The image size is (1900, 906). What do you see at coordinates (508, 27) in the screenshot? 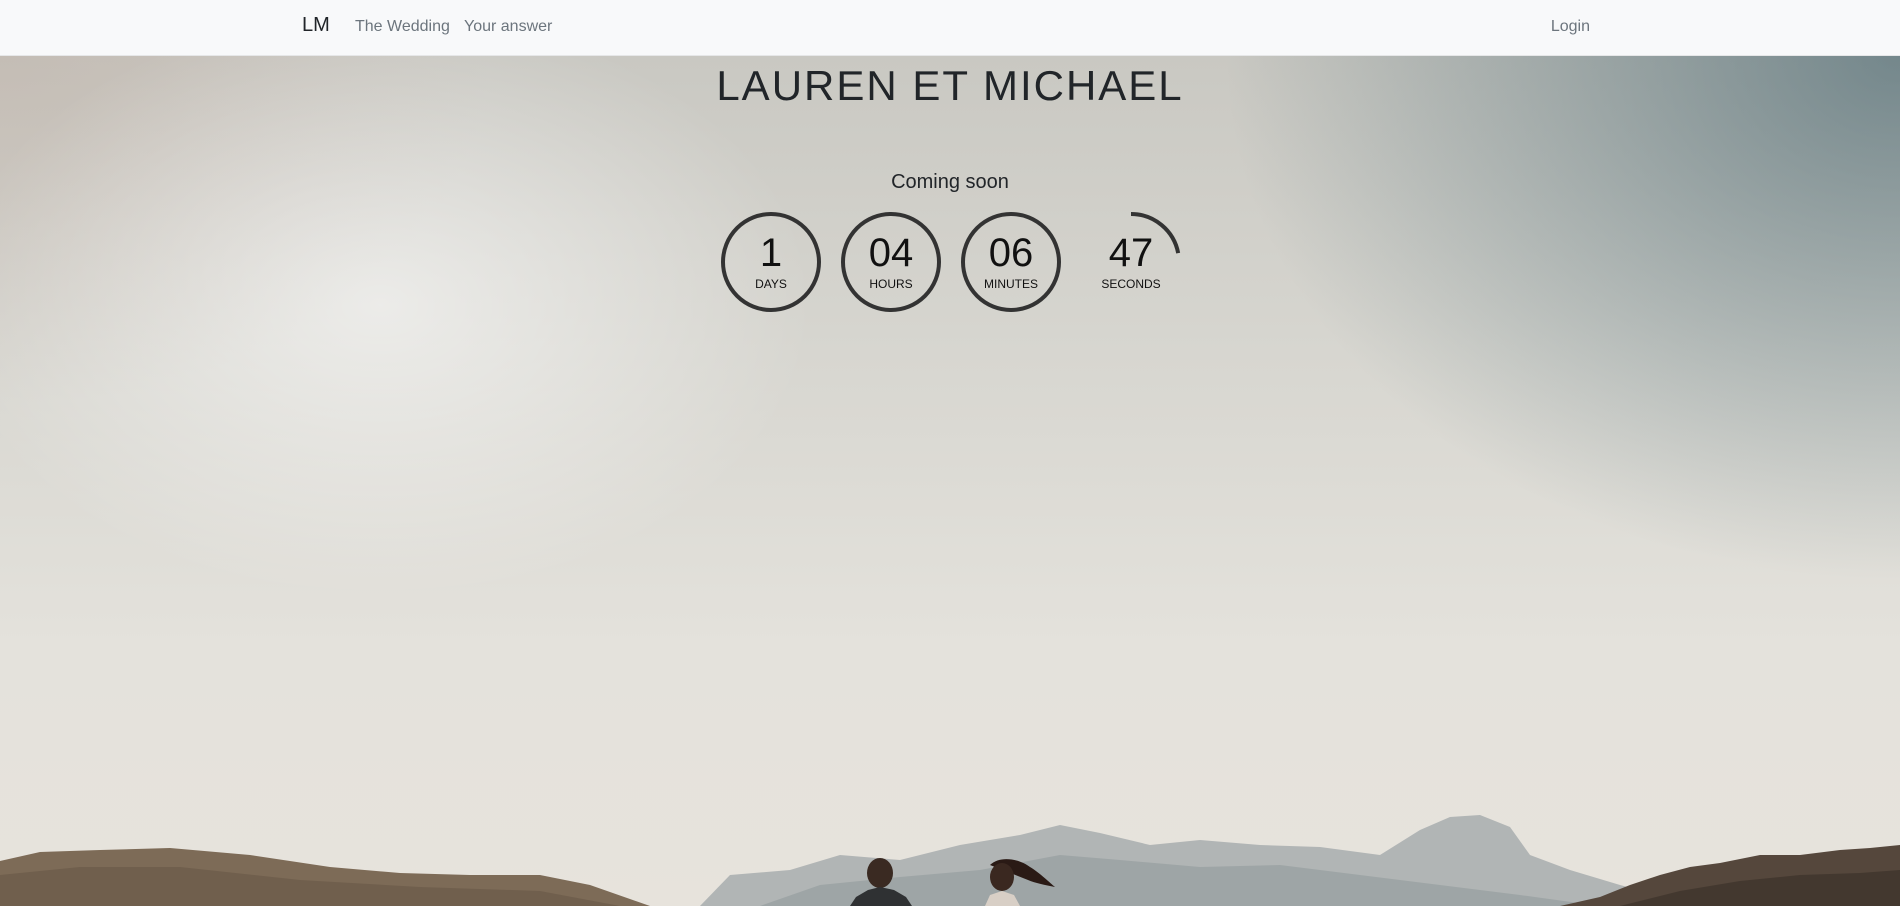
I see `nav-link-your-answer: Your answer` at bounding box center [508, 27].